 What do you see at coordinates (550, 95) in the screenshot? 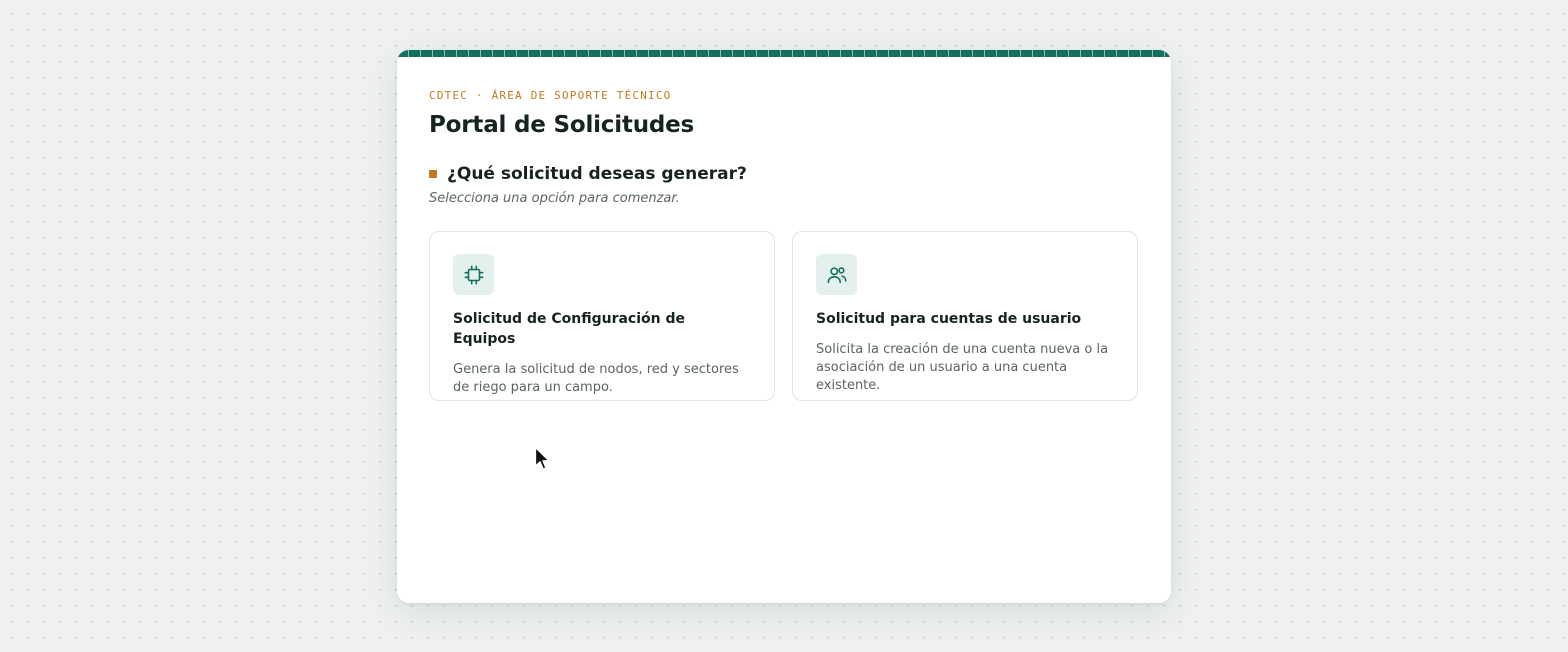
I see `department-label: CDTEC · ÁREA DE SOPORTE TÉCNICO` at bounding box center [550, 95].